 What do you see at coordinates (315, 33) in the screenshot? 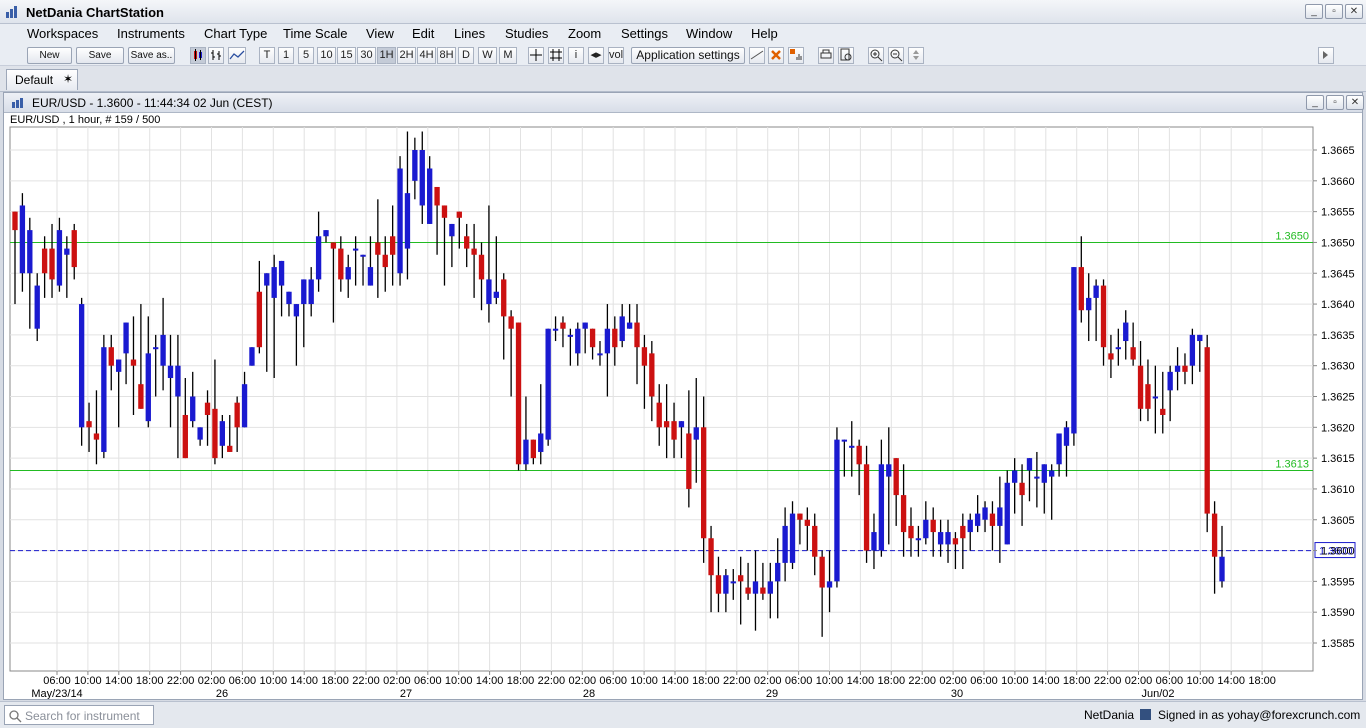
I see `menu-time-scale: Time Scale` at bounding box center [315, 33].